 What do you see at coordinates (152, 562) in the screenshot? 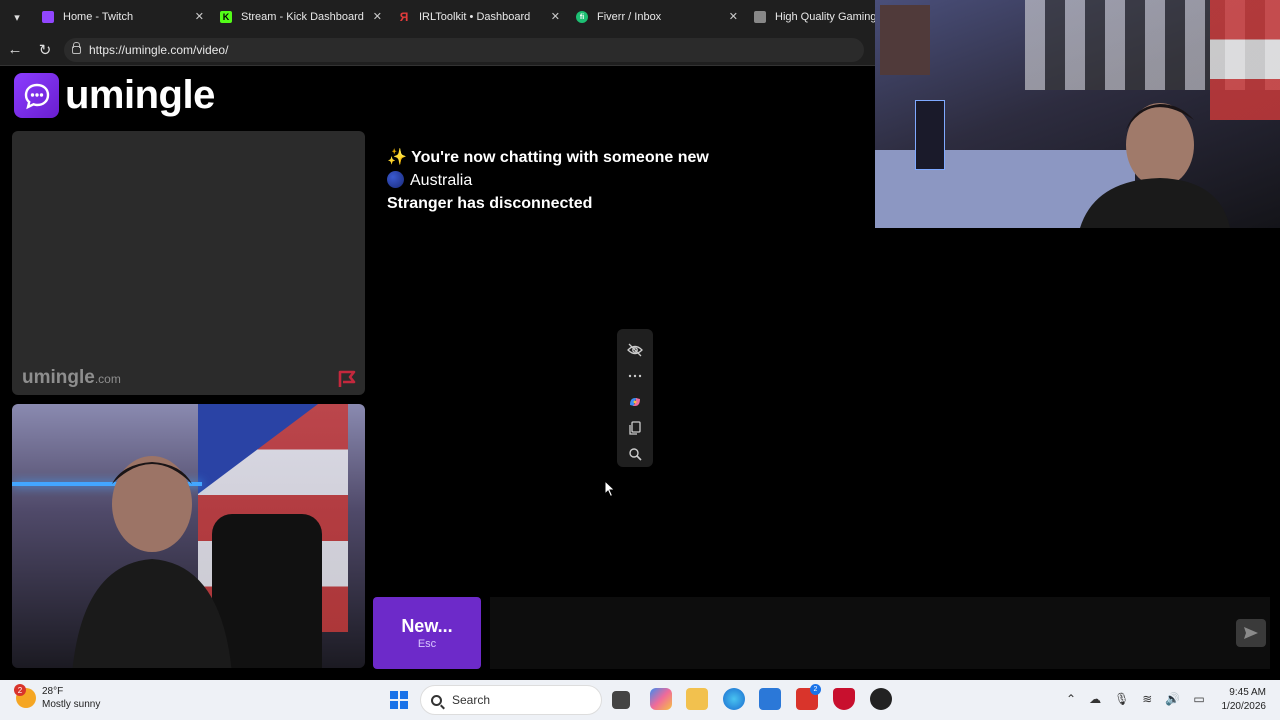
I see `person-silhouette` at bounding box center [152, 562].